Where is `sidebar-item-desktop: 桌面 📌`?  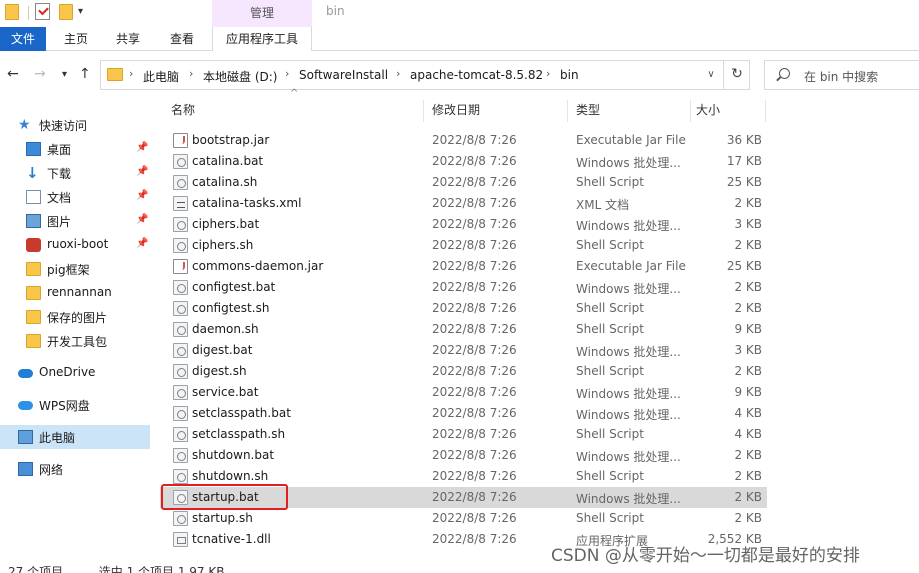 sidebar-item-desktop: 桌面 📌 is located at coordinates (75, 149).